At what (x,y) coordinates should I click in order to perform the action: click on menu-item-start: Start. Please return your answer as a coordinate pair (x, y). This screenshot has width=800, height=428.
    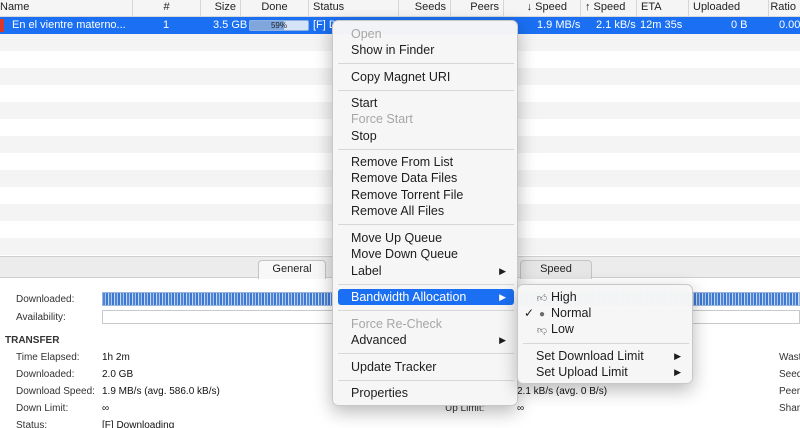
    Looking at the image, I should click on (426, 103).